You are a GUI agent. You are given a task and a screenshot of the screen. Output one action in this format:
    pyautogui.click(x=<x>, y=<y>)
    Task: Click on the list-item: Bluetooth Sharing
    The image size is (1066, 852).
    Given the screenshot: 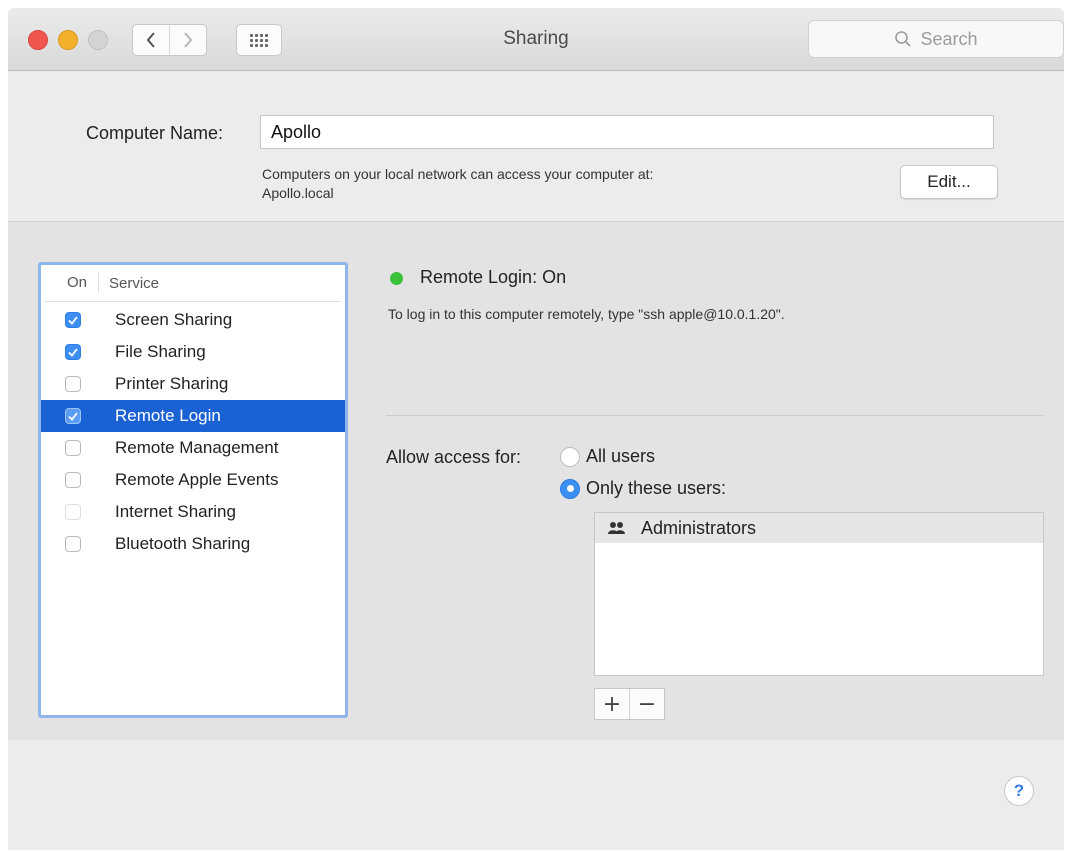 What is the action you would take?
    pyautogui.click(x=193, y=544)
    